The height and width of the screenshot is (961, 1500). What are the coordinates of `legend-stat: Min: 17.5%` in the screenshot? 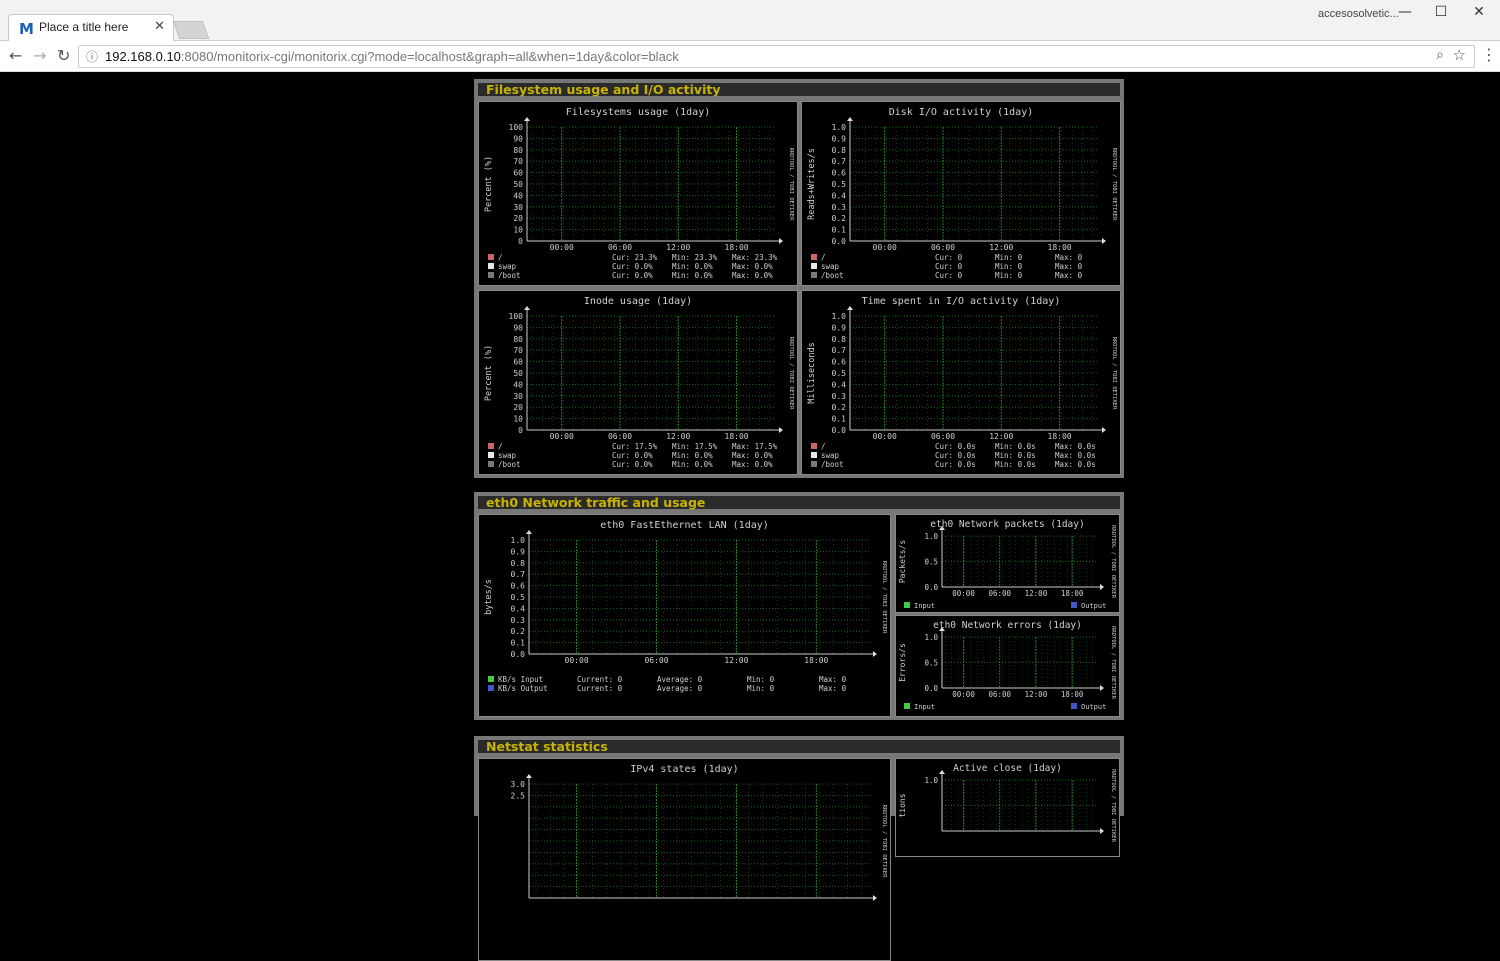 It's located at (695, 446).